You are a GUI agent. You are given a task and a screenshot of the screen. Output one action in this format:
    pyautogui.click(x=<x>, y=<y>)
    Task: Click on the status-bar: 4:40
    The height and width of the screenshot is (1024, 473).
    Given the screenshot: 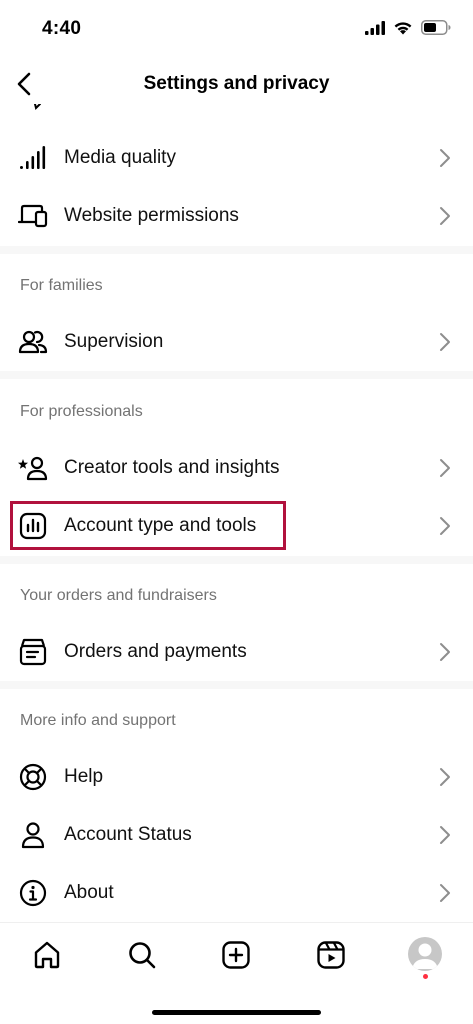 What is the action you would take?
    pyautogui.click(x=236, y=30)
    